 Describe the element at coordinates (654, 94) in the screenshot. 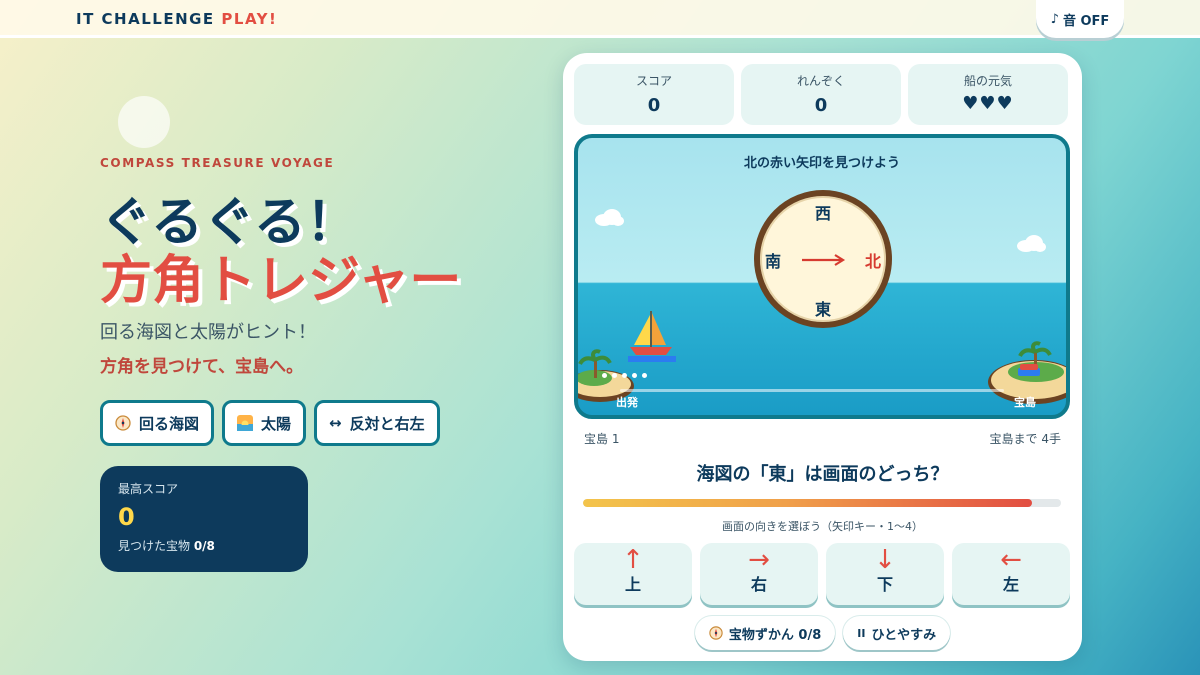

I see `stat-score: スコア 0` at that location.